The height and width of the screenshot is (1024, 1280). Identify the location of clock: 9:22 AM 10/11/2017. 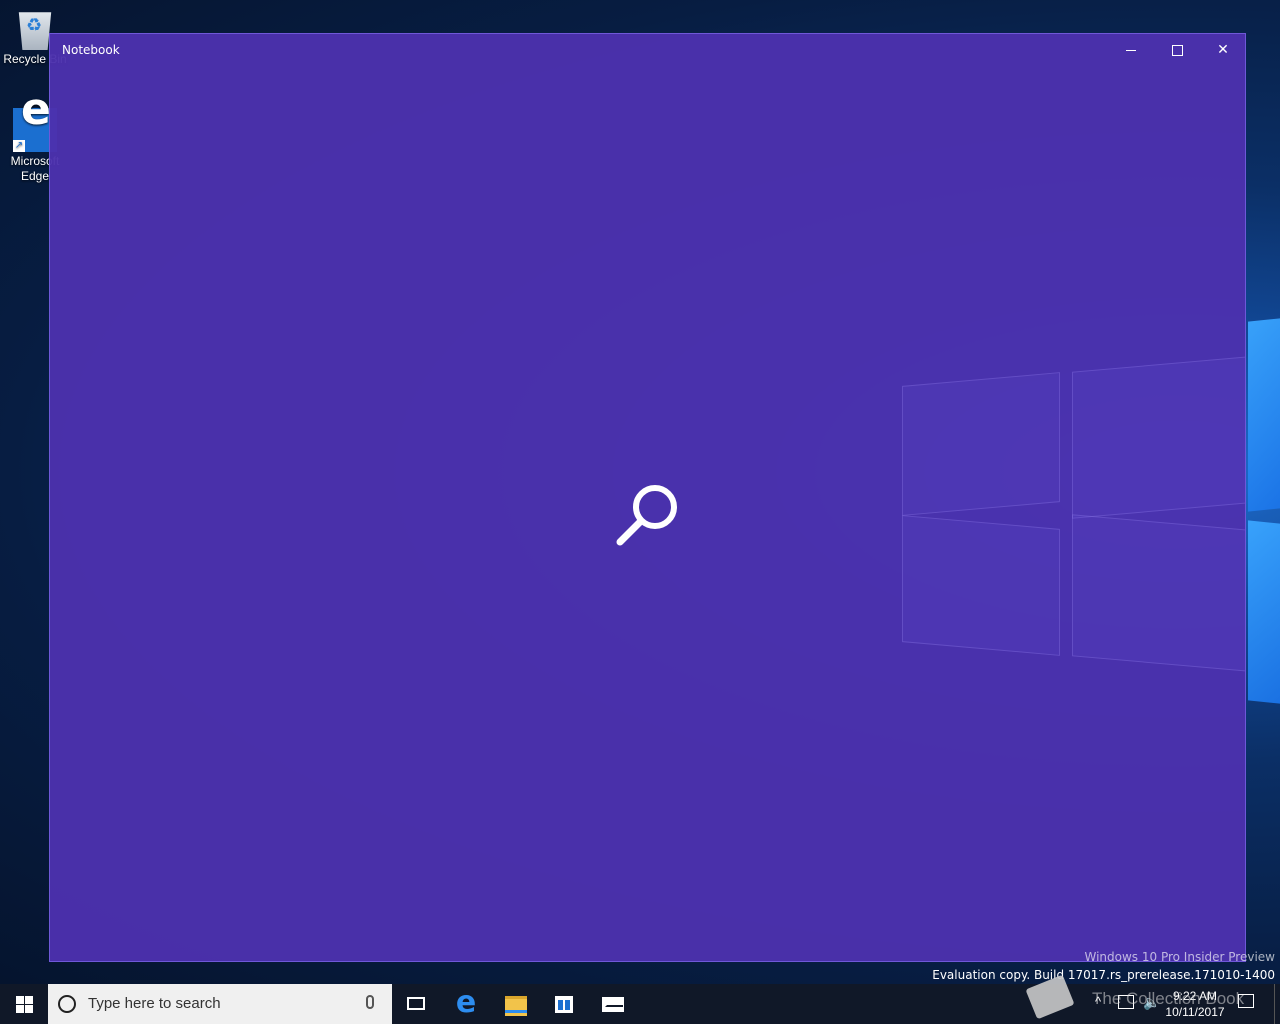
(1195, 1004).